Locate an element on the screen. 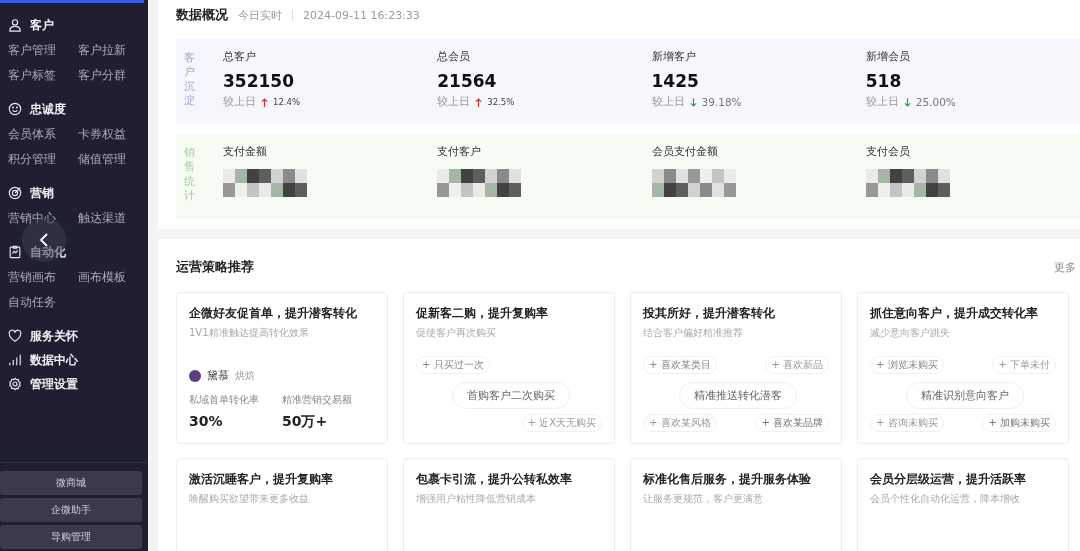 This screenshot has height=551, width=1080. change-percent: 39.18% is located at coordinates (721, 102).